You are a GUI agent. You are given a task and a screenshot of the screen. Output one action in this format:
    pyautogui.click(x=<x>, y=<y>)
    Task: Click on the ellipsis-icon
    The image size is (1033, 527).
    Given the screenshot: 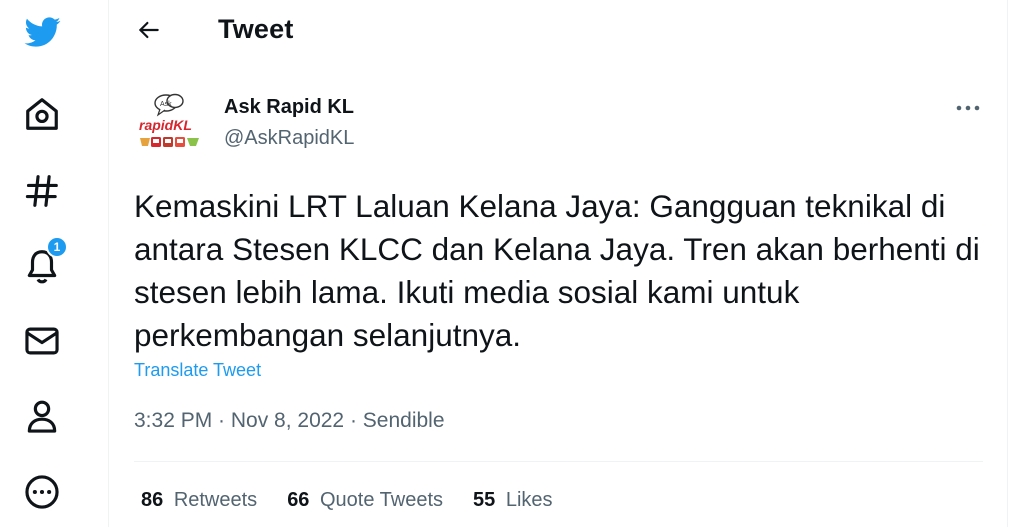 What is the action you would take?
    pyautogui.click(x=968, y=108)
    